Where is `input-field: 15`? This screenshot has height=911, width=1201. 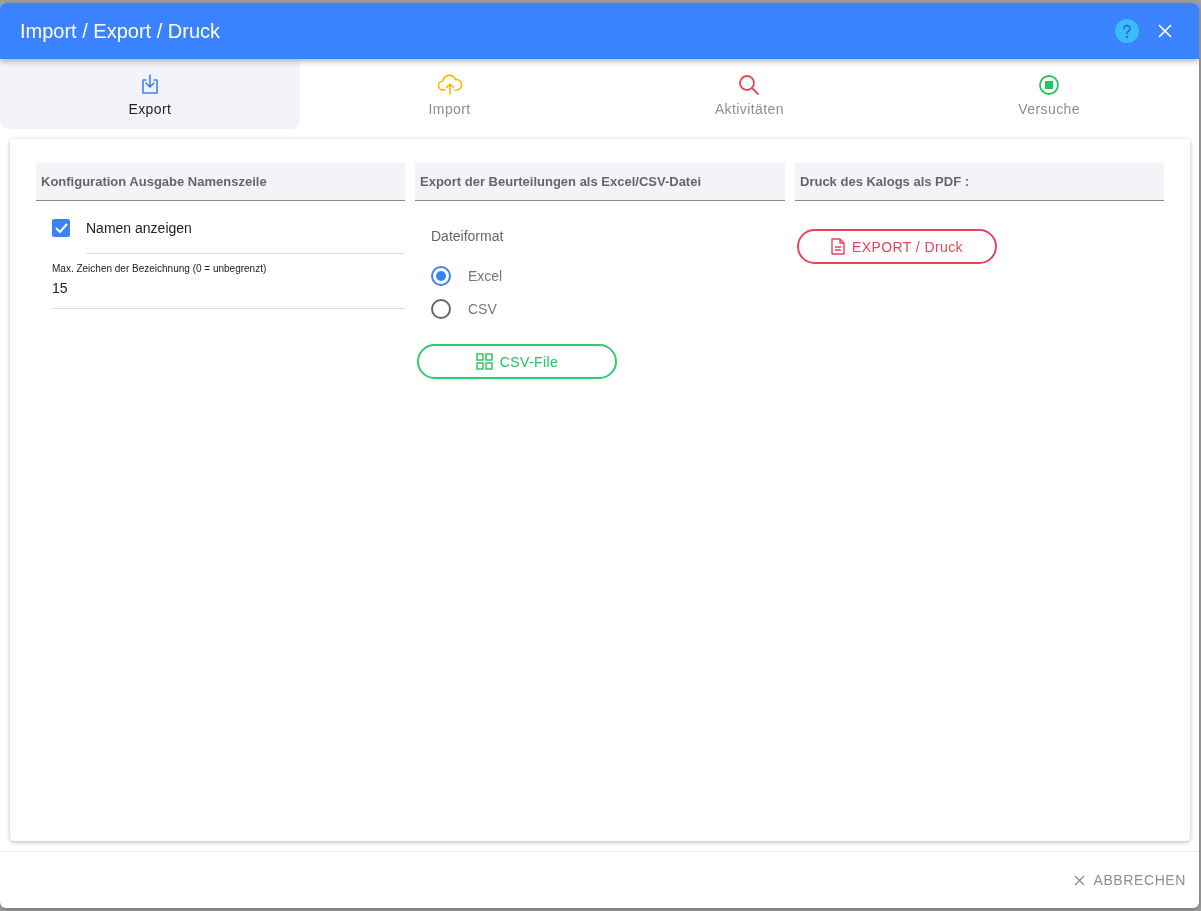
input-field: 15 is located at coordinates (228, 288).